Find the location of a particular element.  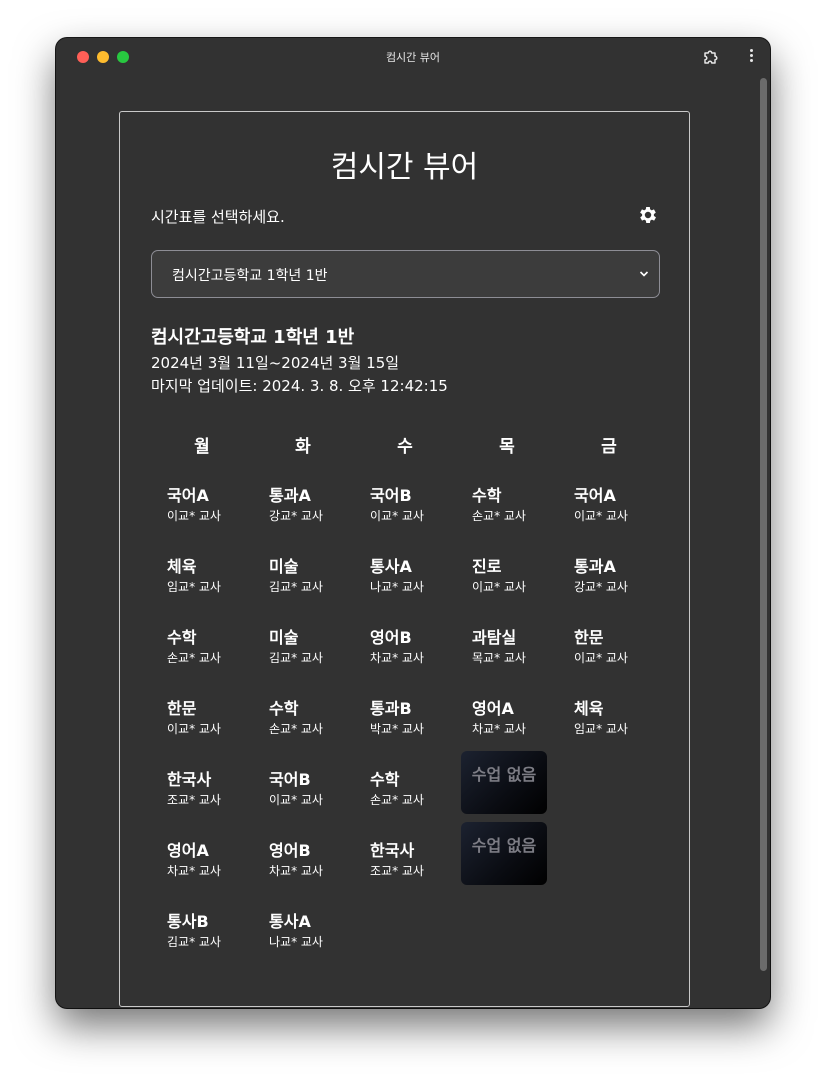

select-prompt: 시간표를 선택하세요. is located at coordinates (218, 217).